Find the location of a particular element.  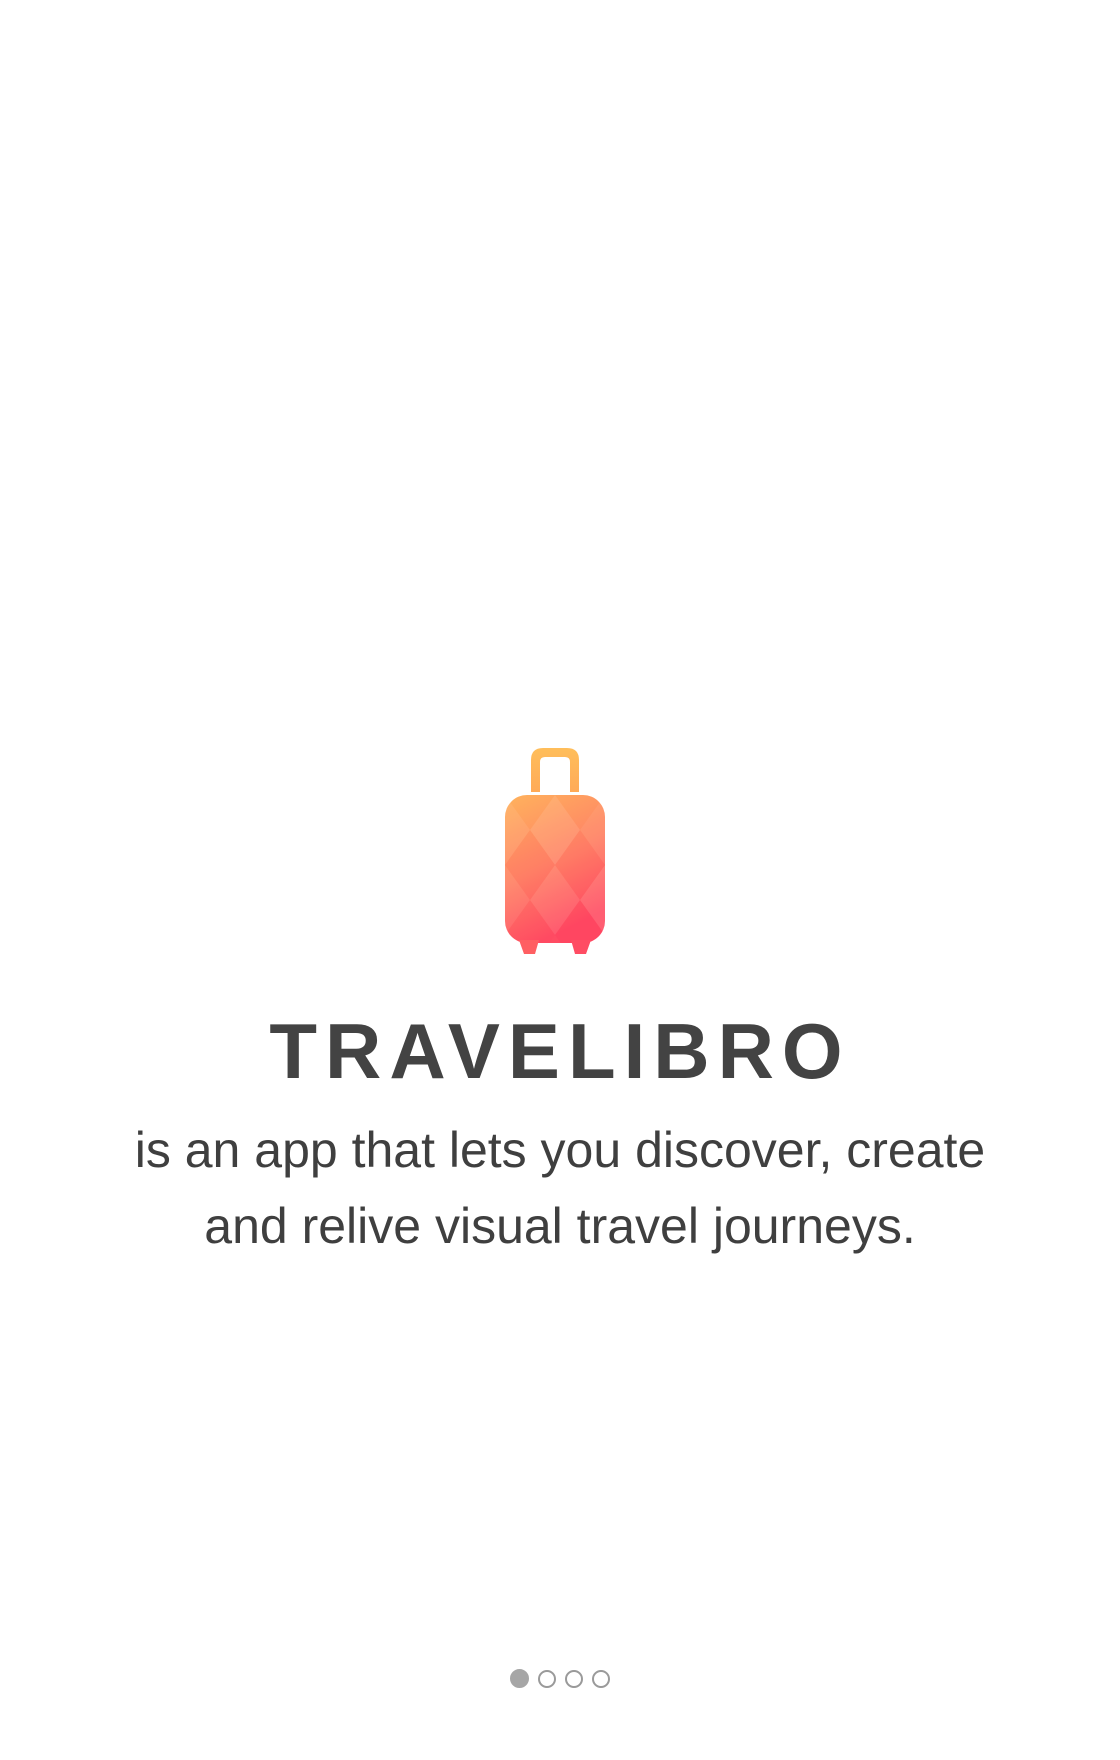

app-title: TRAVELIBRO is located at coordinates (560, 1051).